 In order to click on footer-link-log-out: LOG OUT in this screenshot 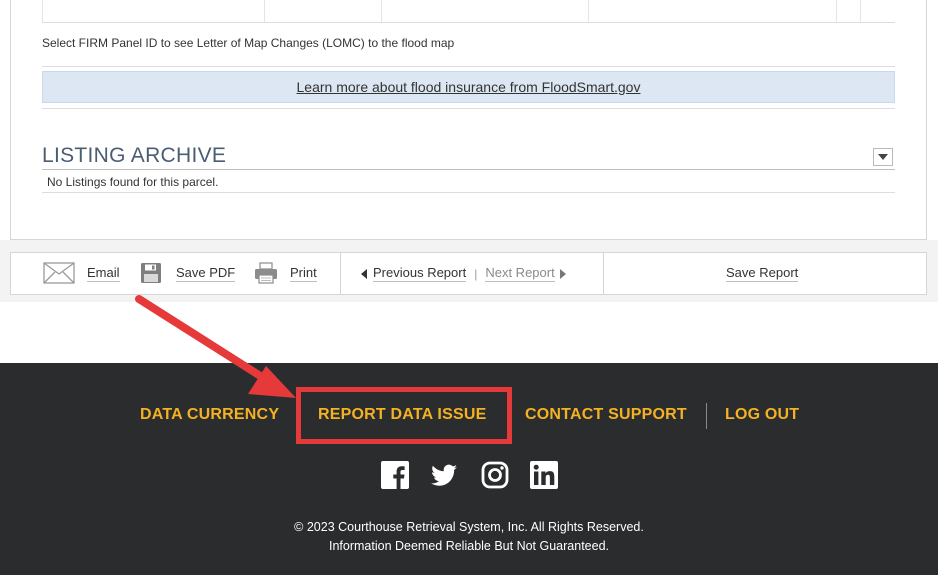, I will do `click(762, 415)`.